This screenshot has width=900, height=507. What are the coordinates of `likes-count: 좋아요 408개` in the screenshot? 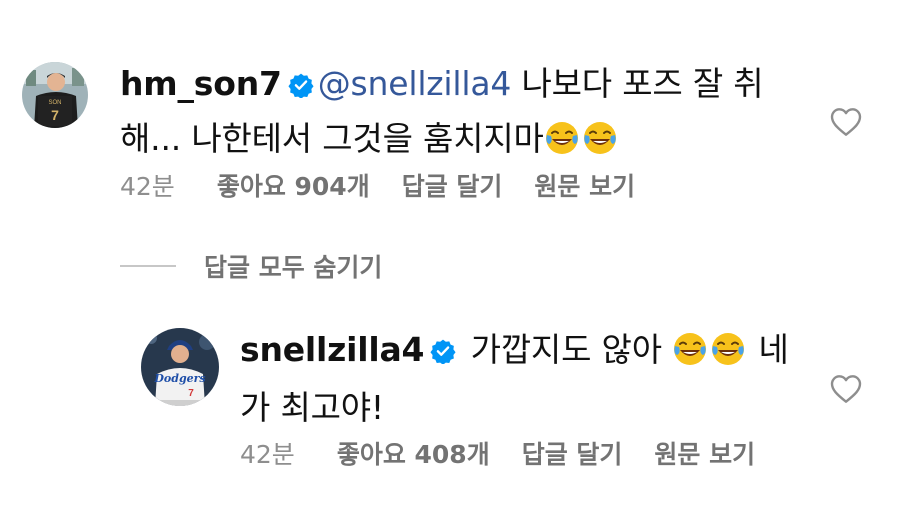 It's located at (413, 453).